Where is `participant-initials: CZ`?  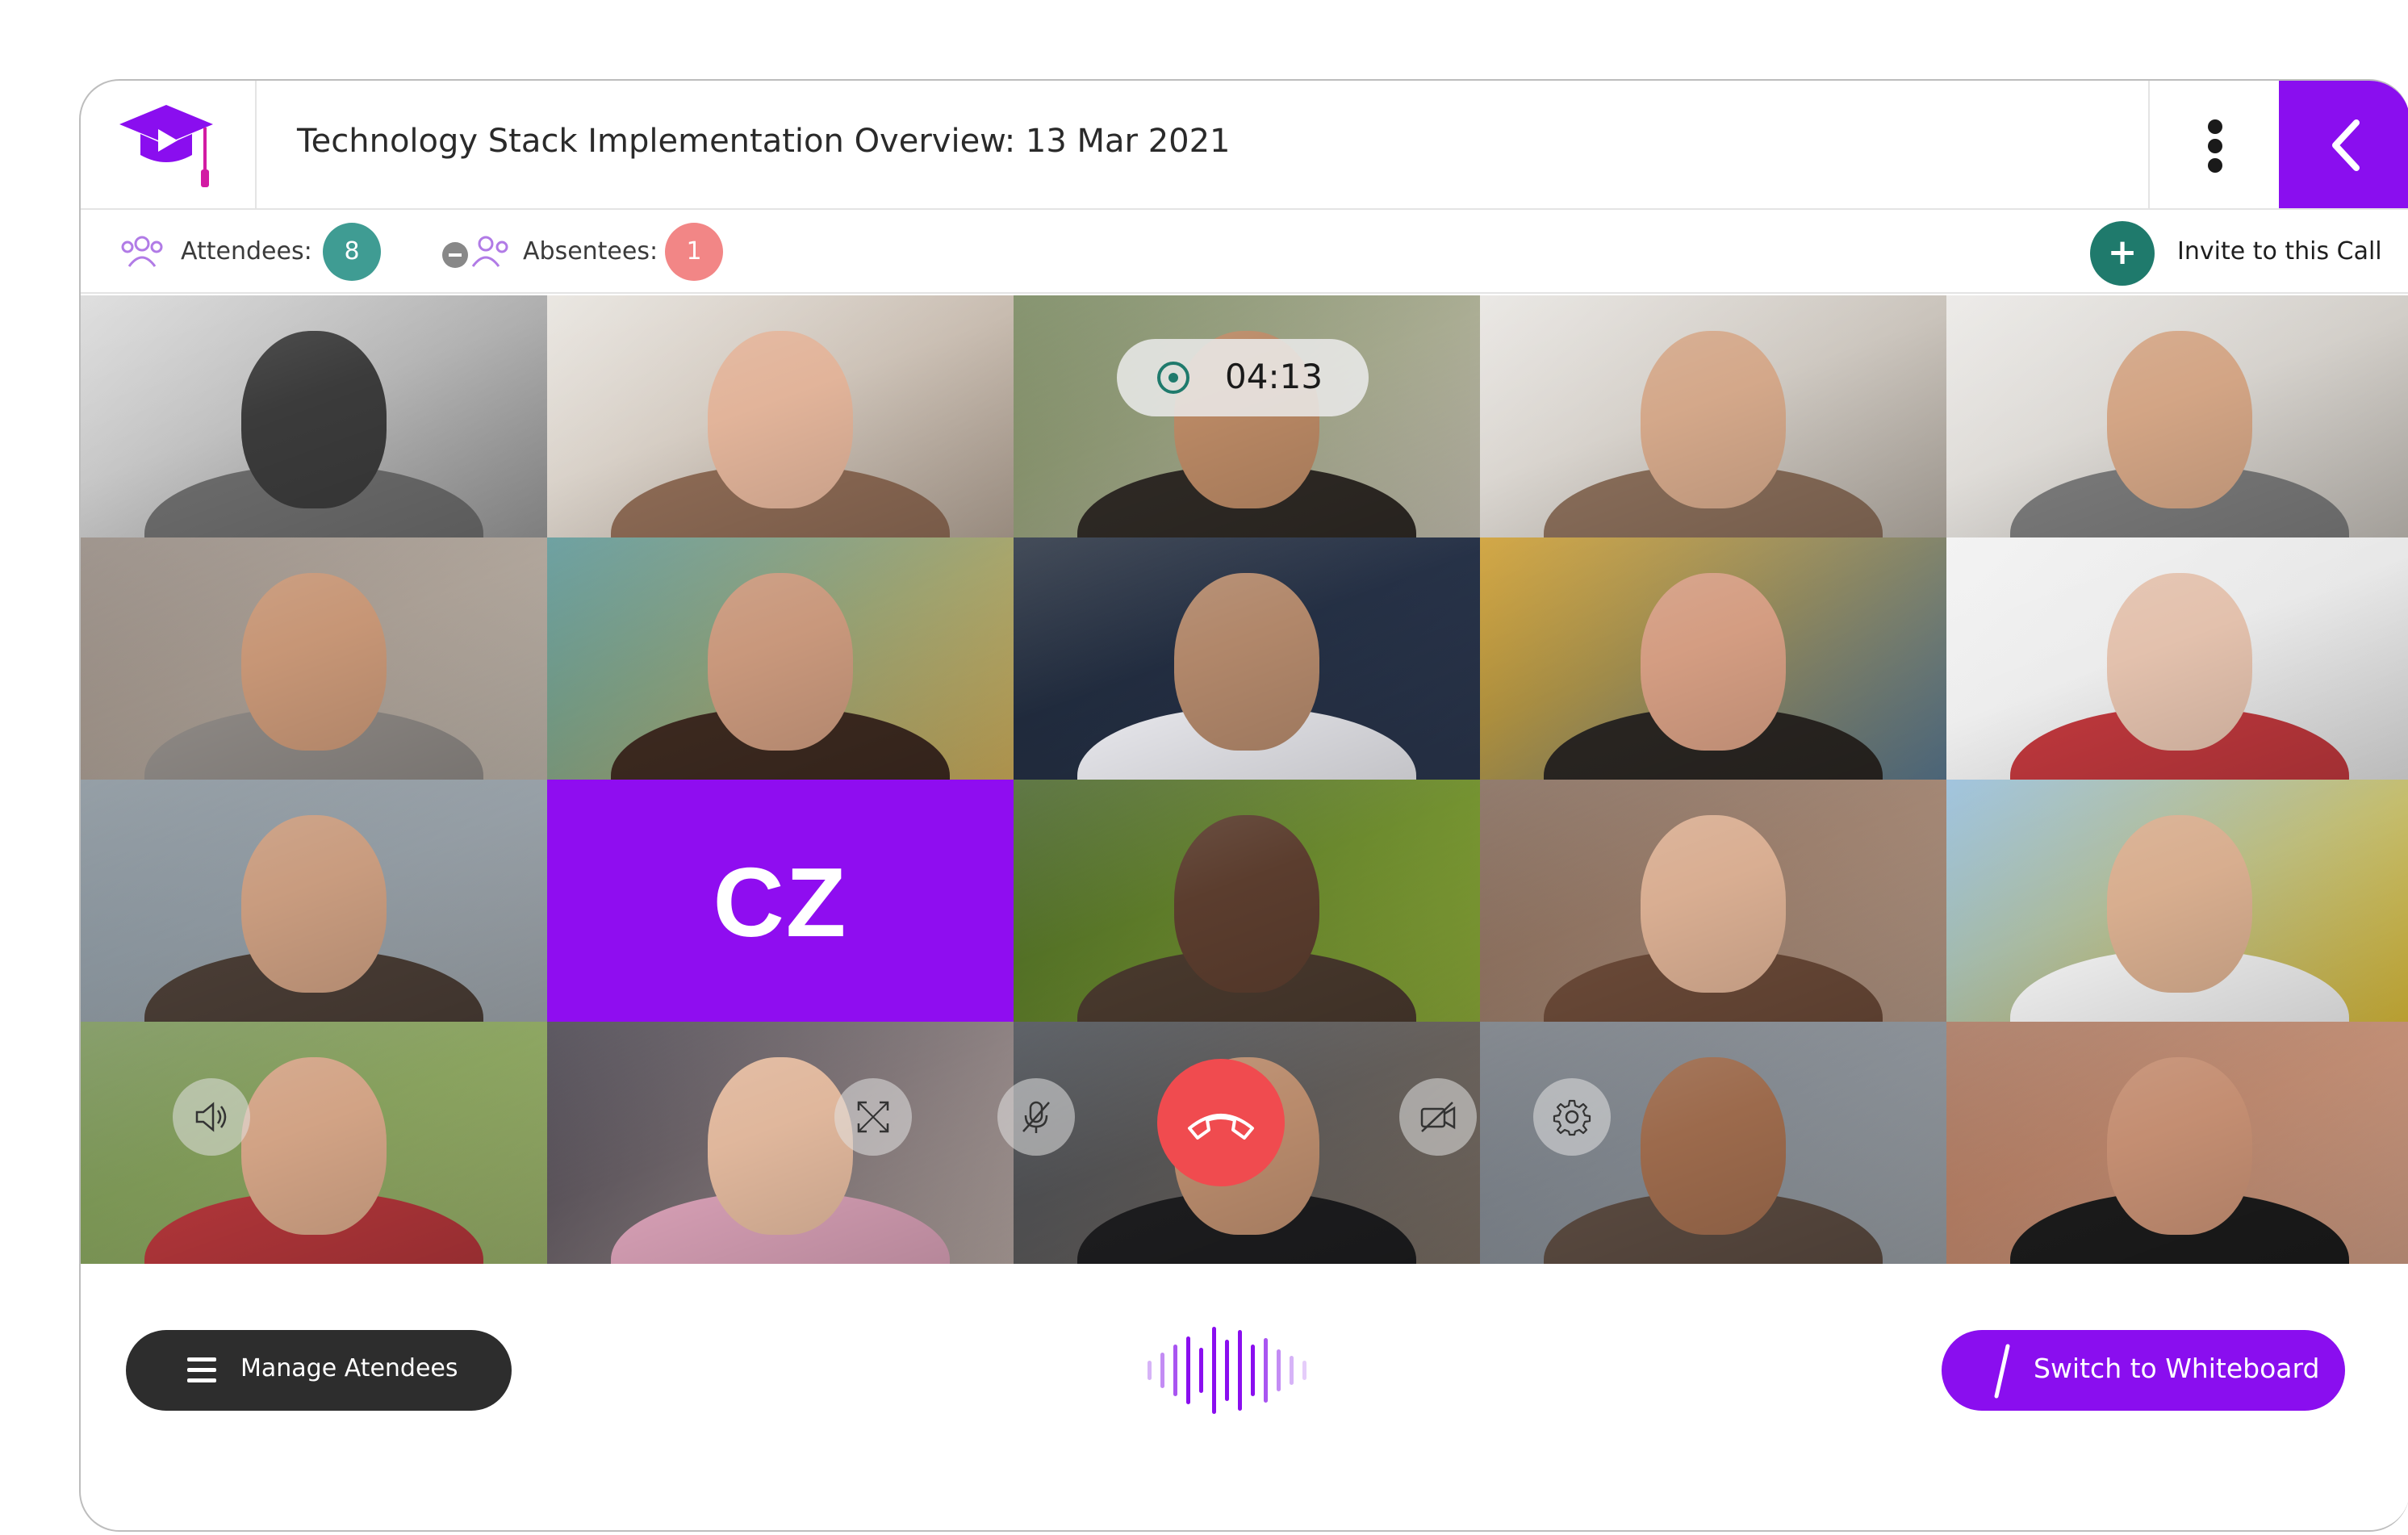
participant-initials: CZ is located at coordinates (780, 902).